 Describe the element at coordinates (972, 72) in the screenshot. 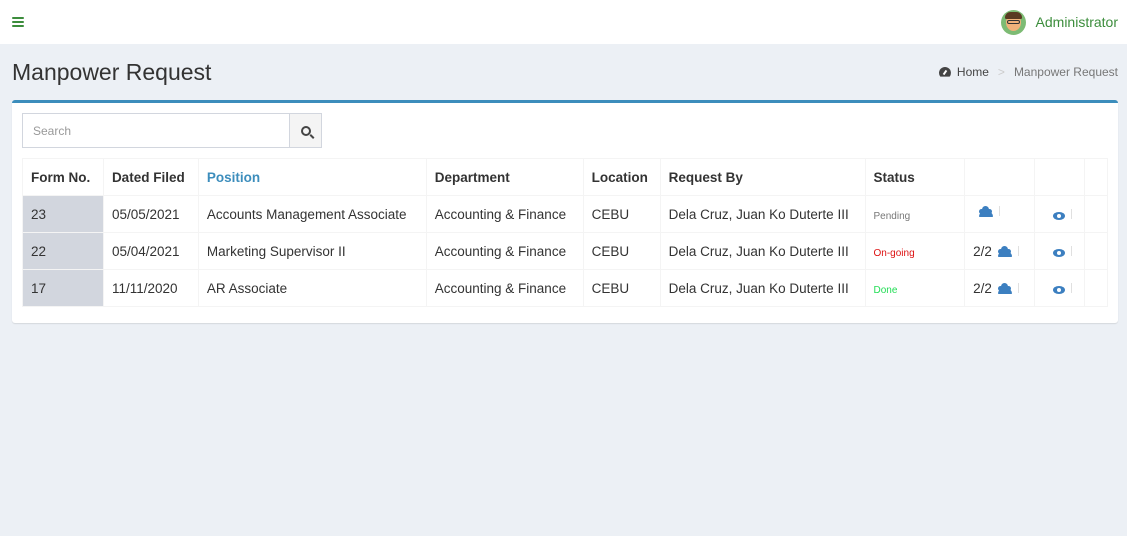

I see `breadcrumb-home-label: Home` at that location.